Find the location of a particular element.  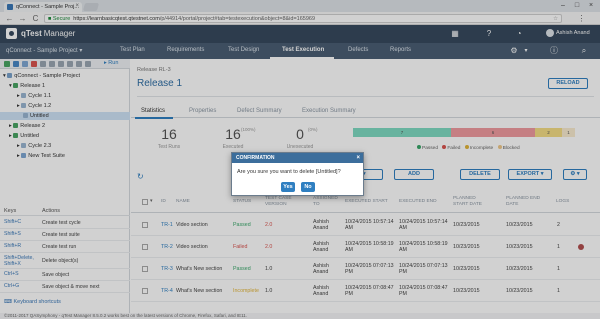

yes-button: Yes is located at coordinates (288, 187).